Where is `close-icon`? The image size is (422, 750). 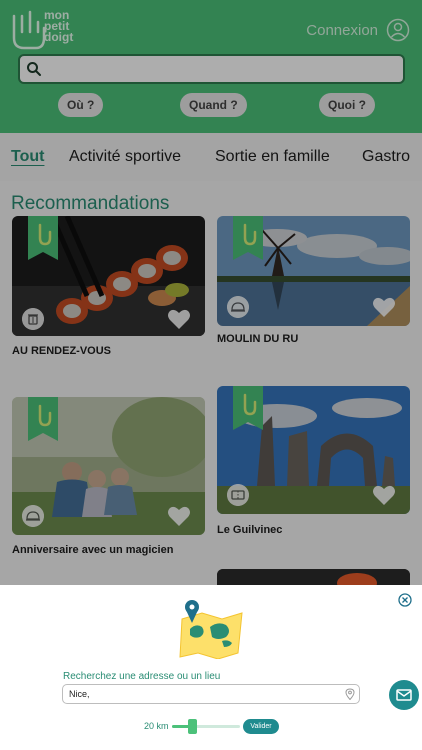 close-icon is located at coordinates (405, 600).